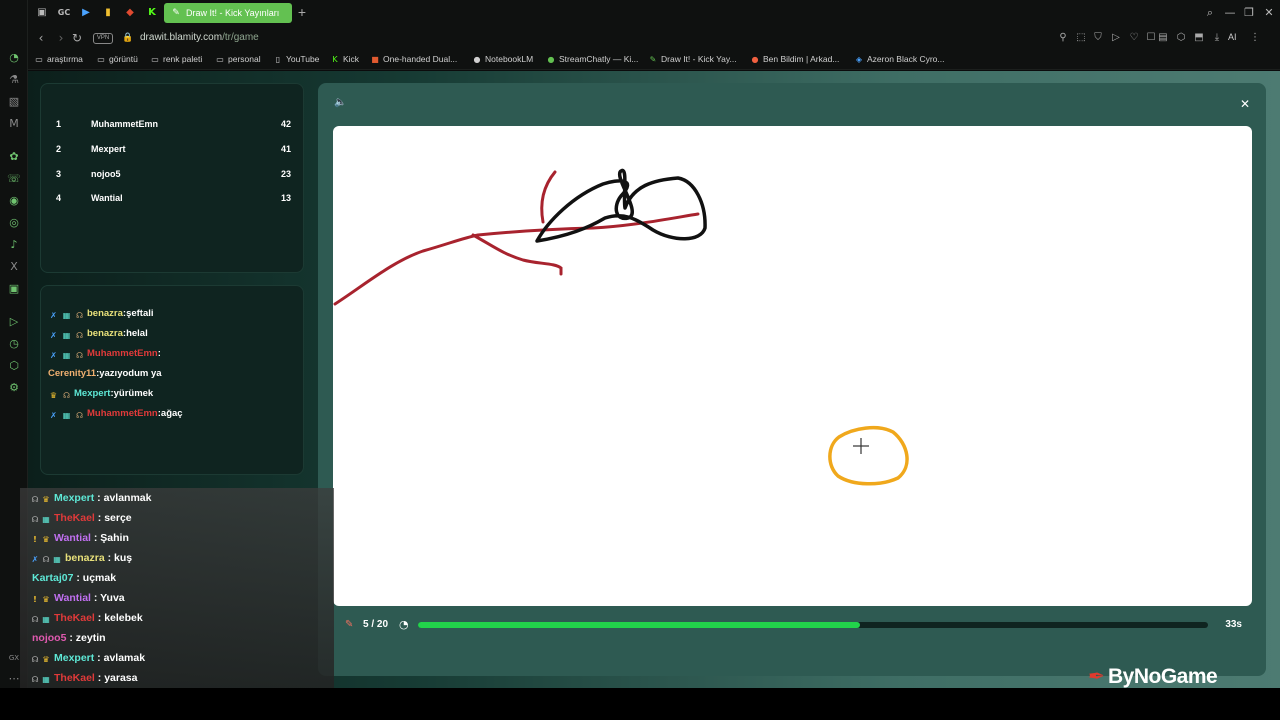 The image size is (1280, 720). I want to click on stream-chat-message: kelebek, so click(123, 618).